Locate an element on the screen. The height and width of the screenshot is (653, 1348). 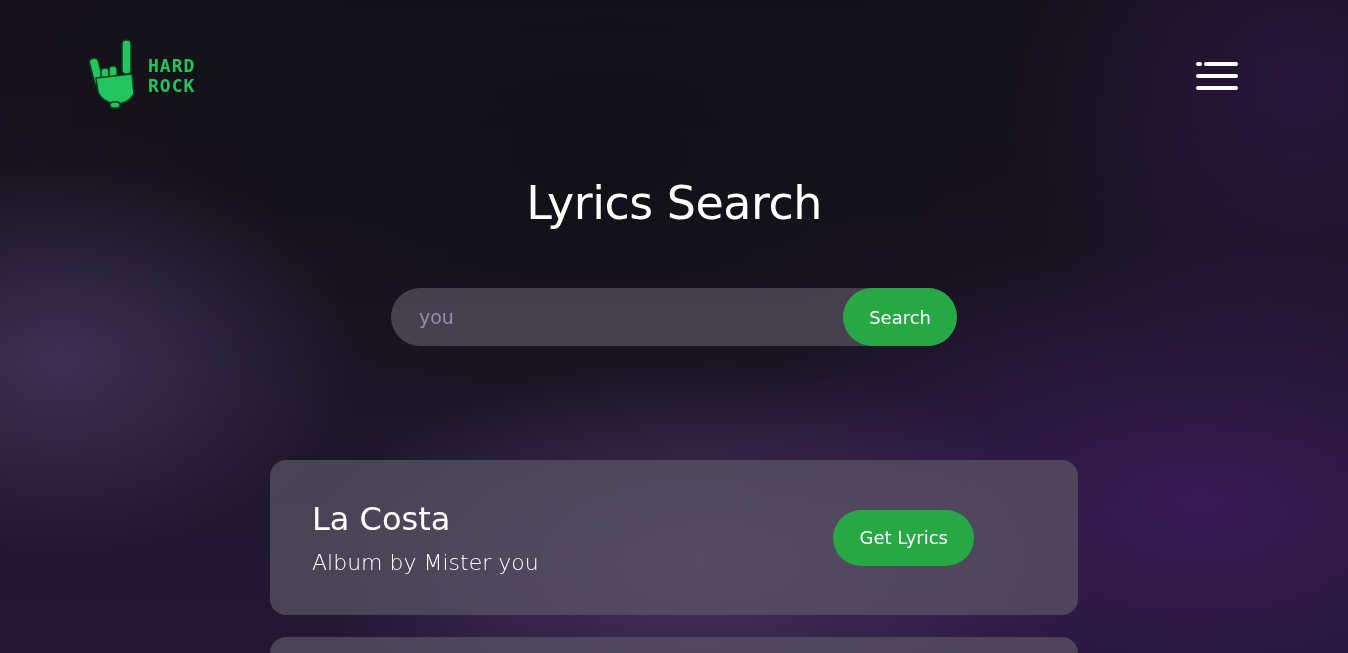
search-button: Search is located at coordinates (900, 317).